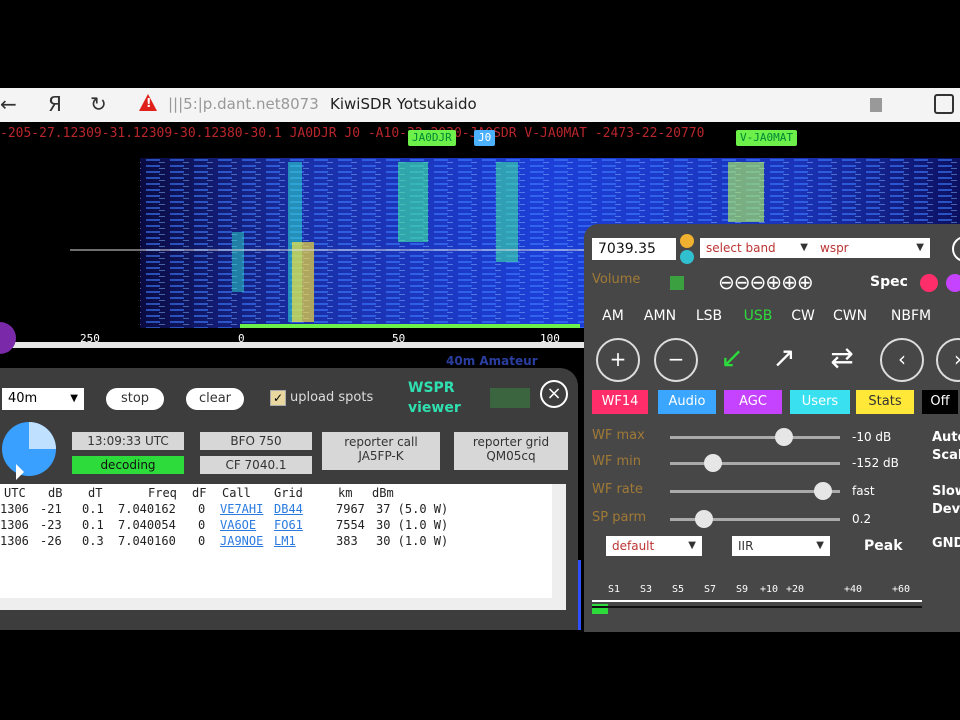 This screenshot has width=960, height=720. I want to click on mode-lsb: LSB, so click(709, 316).